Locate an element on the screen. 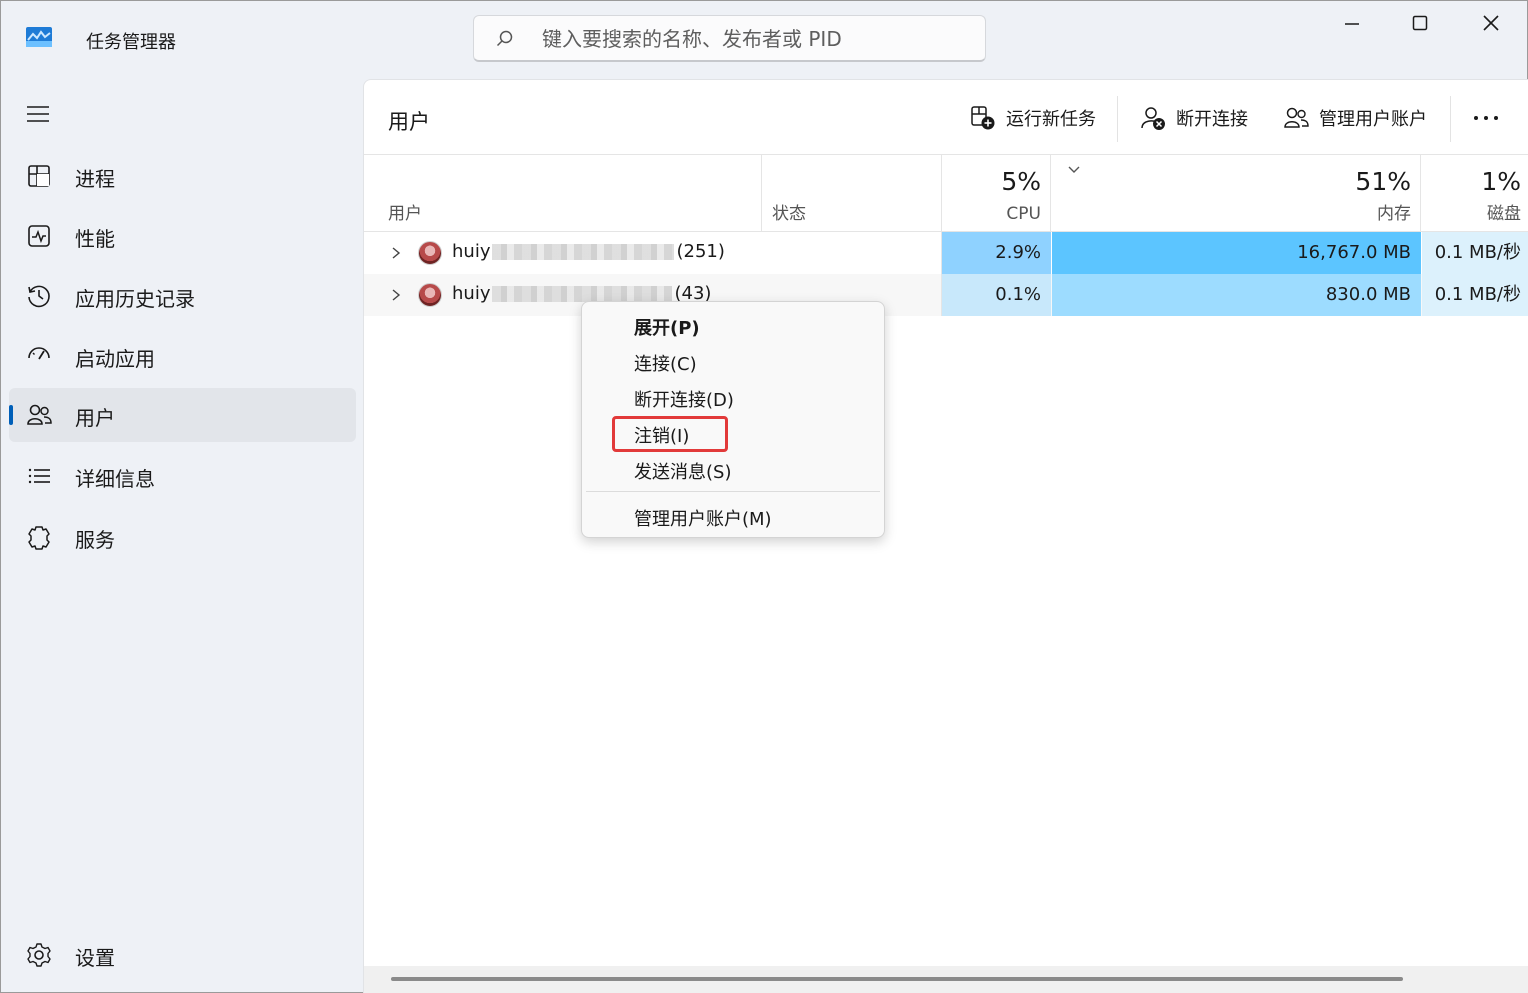 Image resolution: width=1528 pixels, height=993 pixels. annotation-highlight-box is located at coordinates (670, 434).